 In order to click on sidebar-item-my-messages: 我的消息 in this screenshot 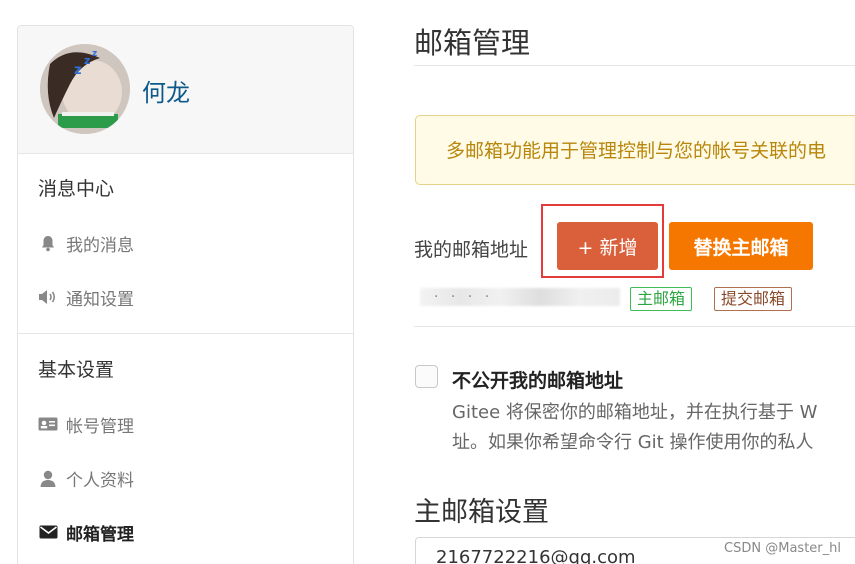, I will do `click(185, 243)`.